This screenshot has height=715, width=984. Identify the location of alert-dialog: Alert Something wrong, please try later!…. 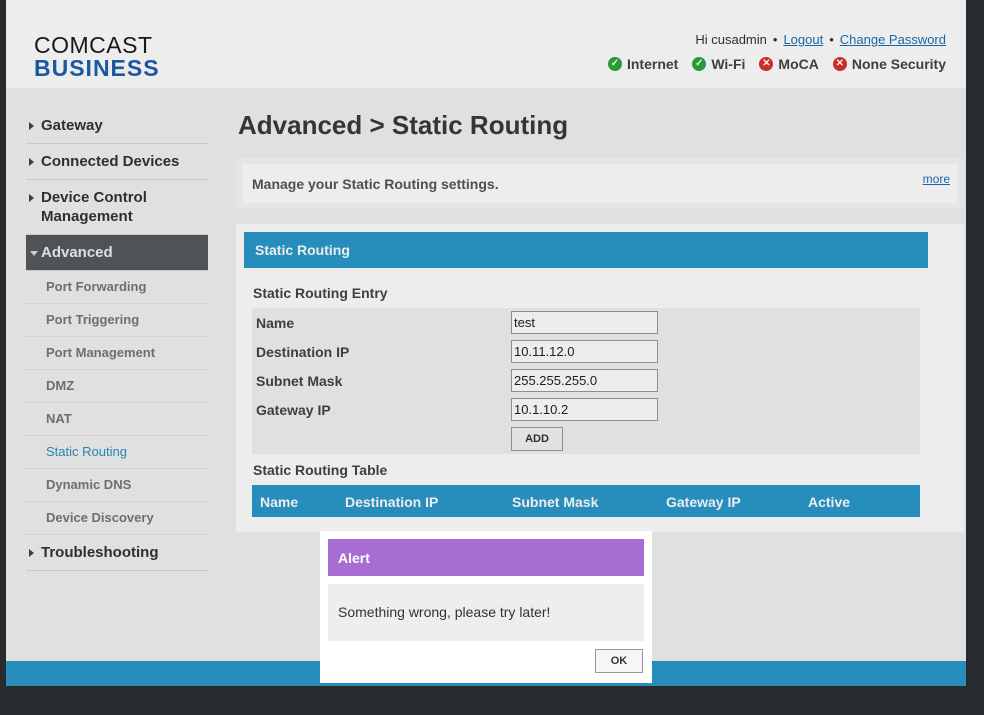
(486, 607).